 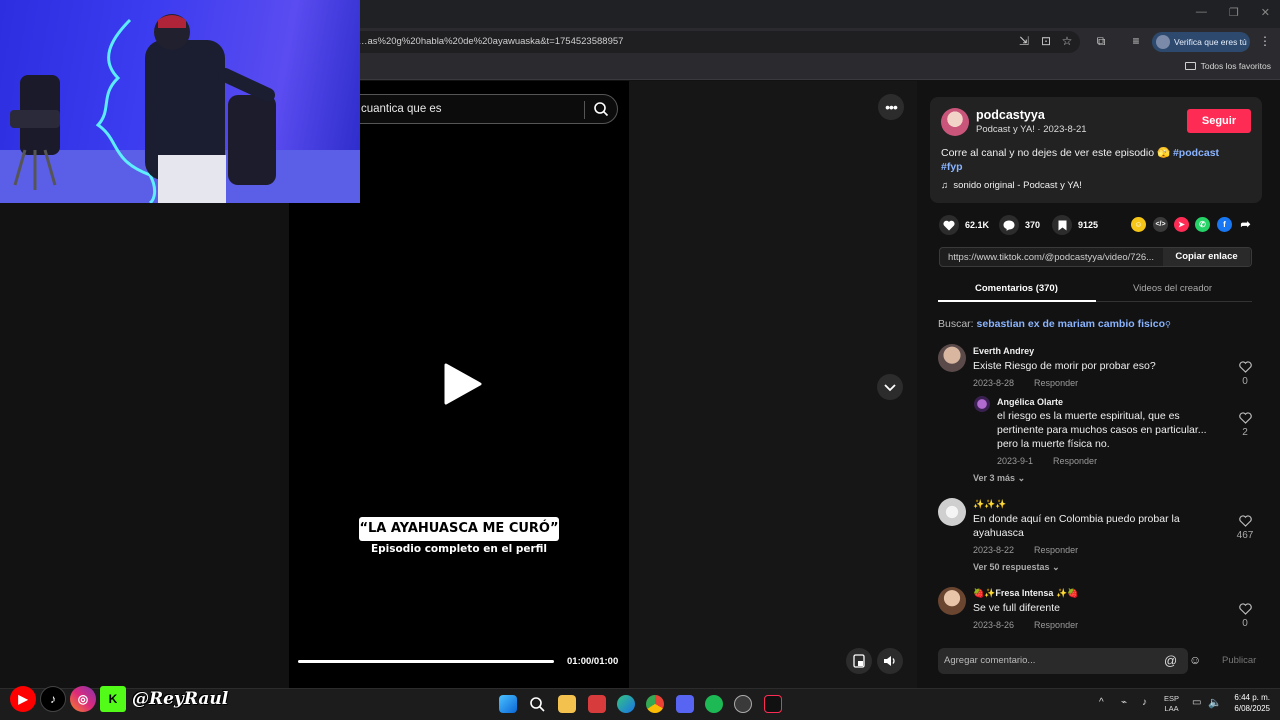 What do you see at coordinates (537, 704) in the screenshot?
I see `taskbar-search-icon` at bounding box center [537, 704].